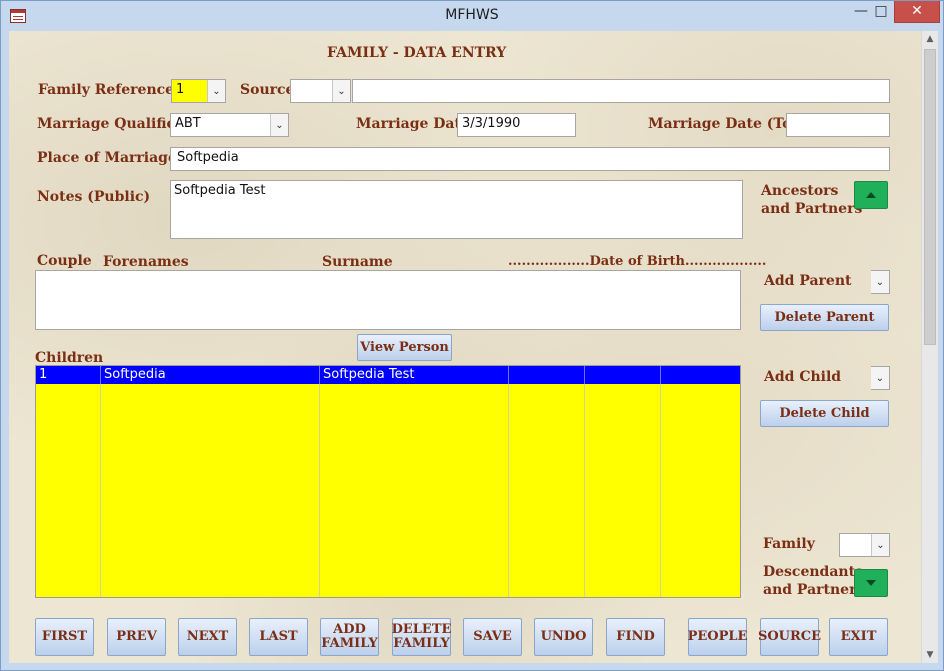  What do you see at coordinates (357, 262) in the screenshot?
I see `surname-header: Surname` at bounding box center [357, 262].